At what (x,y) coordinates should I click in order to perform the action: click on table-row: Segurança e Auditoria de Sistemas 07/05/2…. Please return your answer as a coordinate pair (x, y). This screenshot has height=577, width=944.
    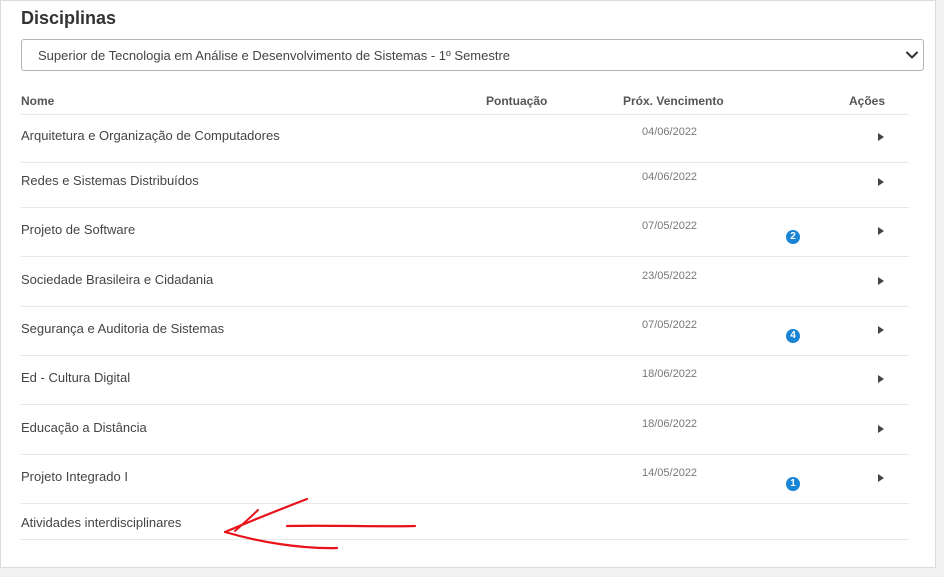
    Looking at the image, I should click on (465, 331).